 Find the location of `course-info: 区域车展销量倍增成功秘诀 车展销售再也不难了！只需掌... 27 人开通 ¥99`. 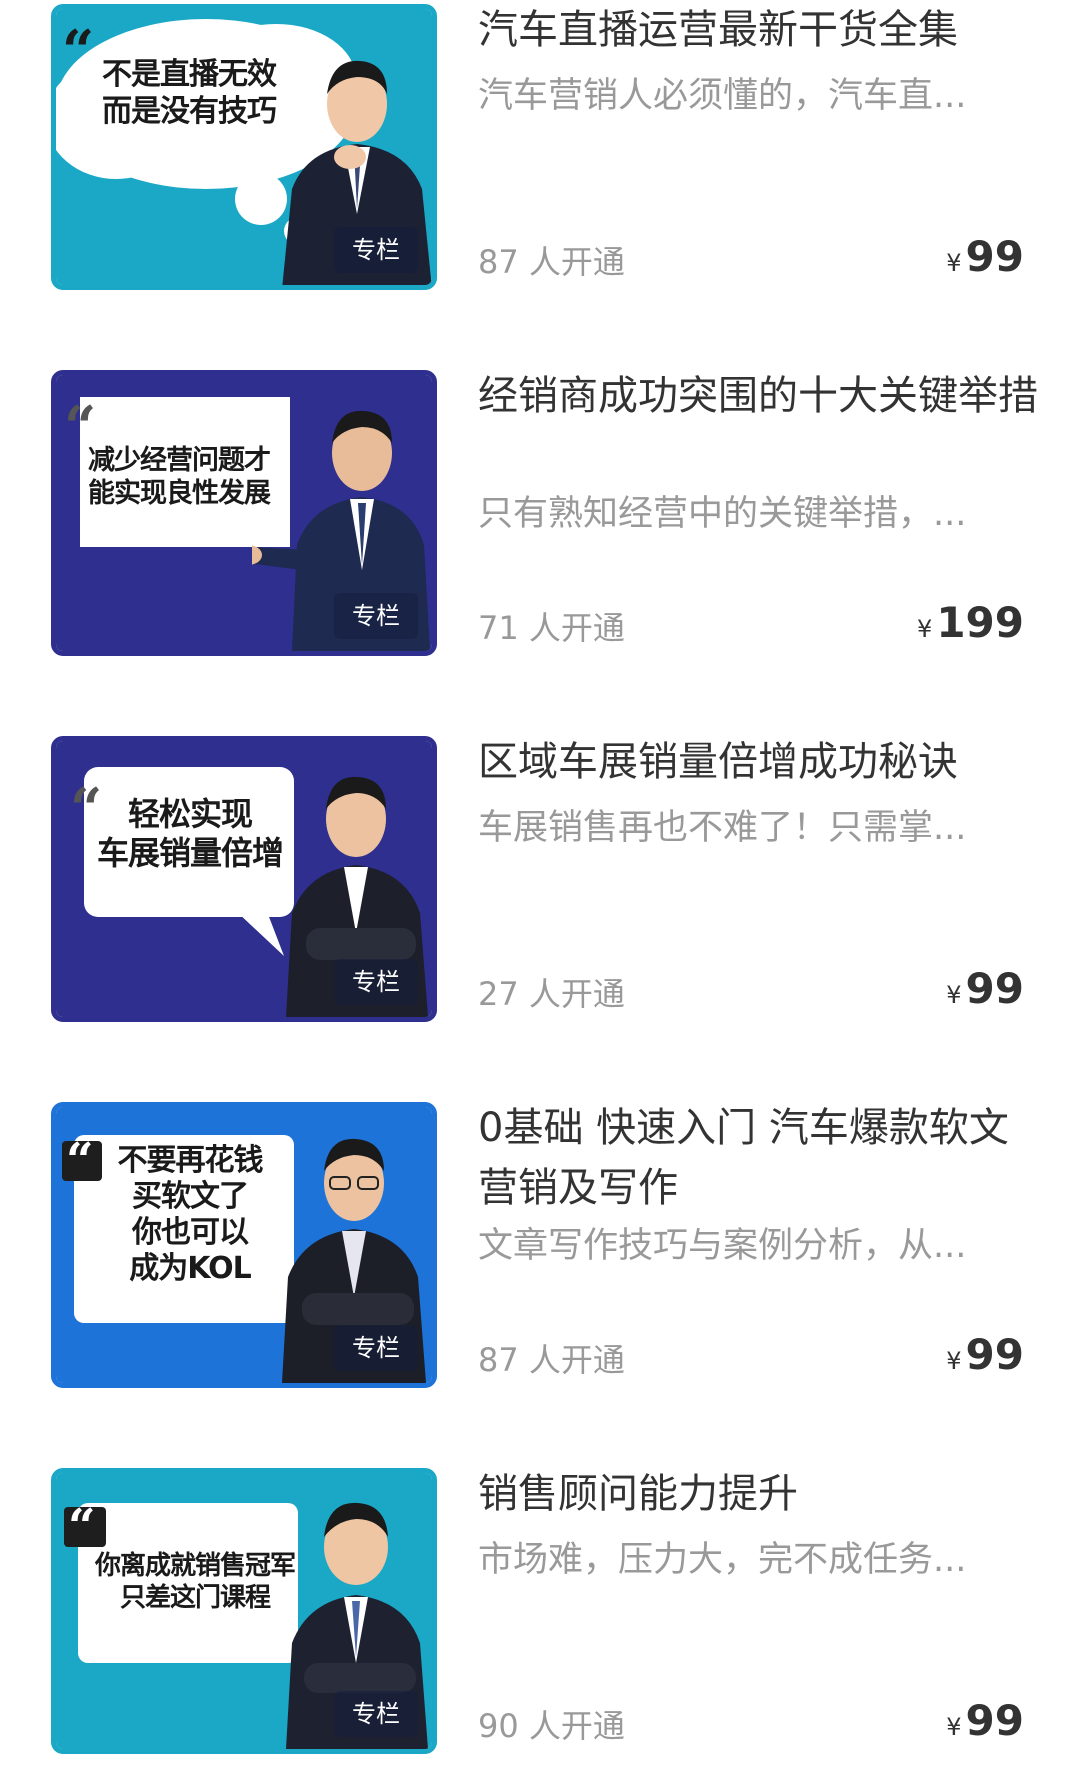

course-info: 区域车展销量倍增成功秘诀 车展销售再也不难了！只需掌... 27 人开通 ¥99 is located at coordinates (758, 877).